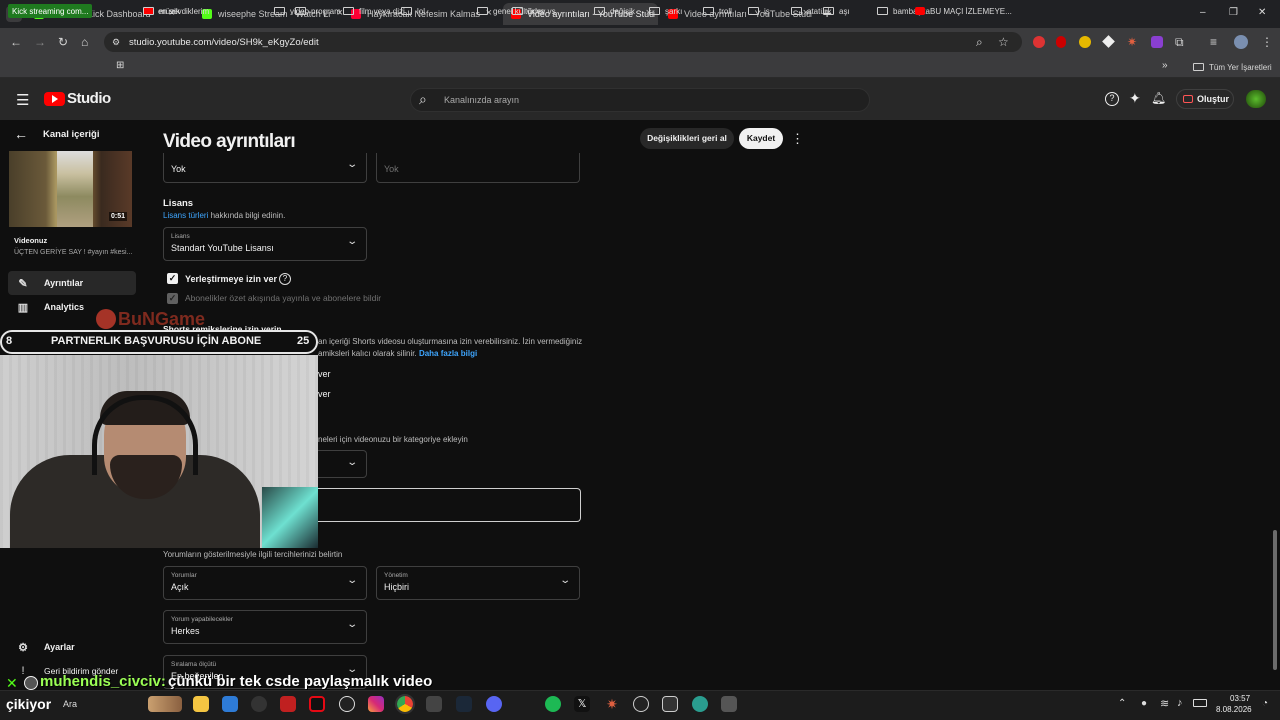 The image size is (1280, 720). Describe the element at coordinates (434, 704) in the screenshot. I see `gaming-app-icon` at that location.